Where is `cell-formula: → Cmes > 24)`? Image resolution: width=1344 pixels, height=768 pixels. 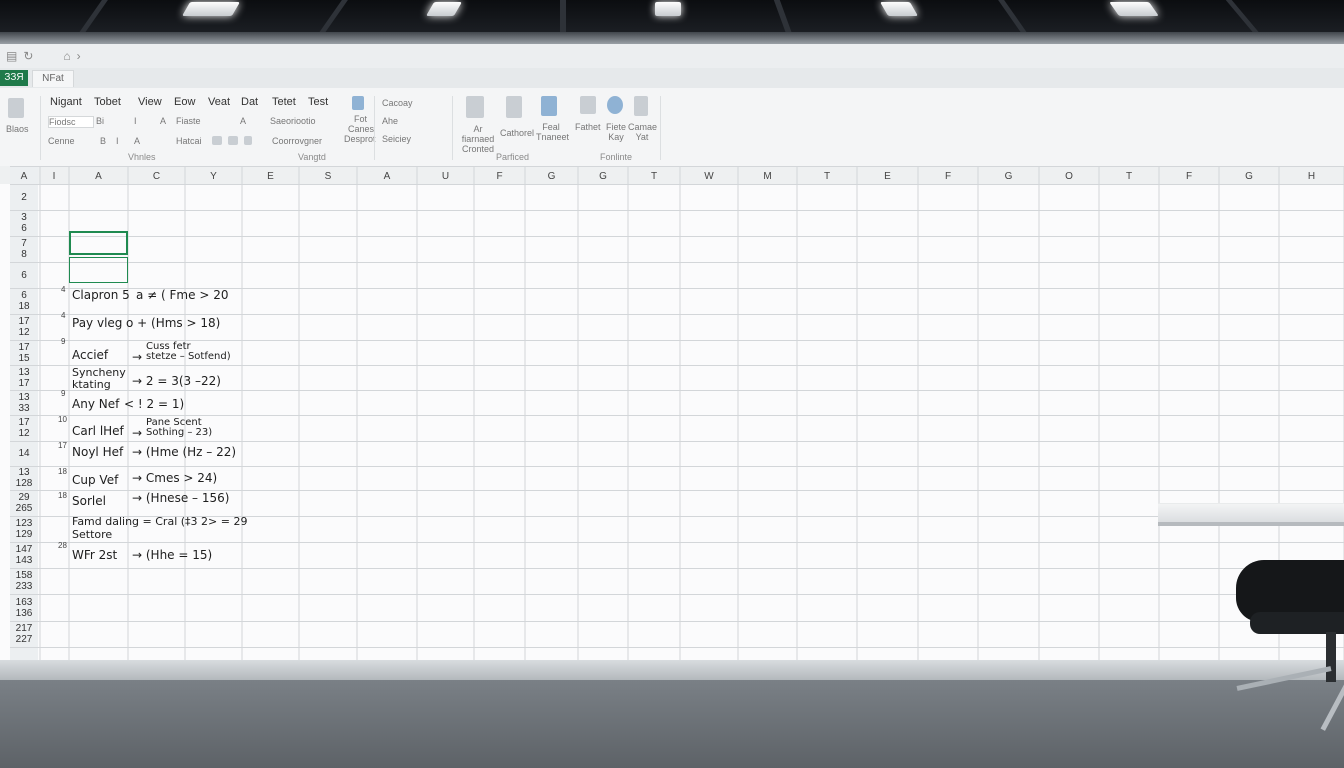 cell-formula: → Cmes > 24) is located at coordinates (174, 478).